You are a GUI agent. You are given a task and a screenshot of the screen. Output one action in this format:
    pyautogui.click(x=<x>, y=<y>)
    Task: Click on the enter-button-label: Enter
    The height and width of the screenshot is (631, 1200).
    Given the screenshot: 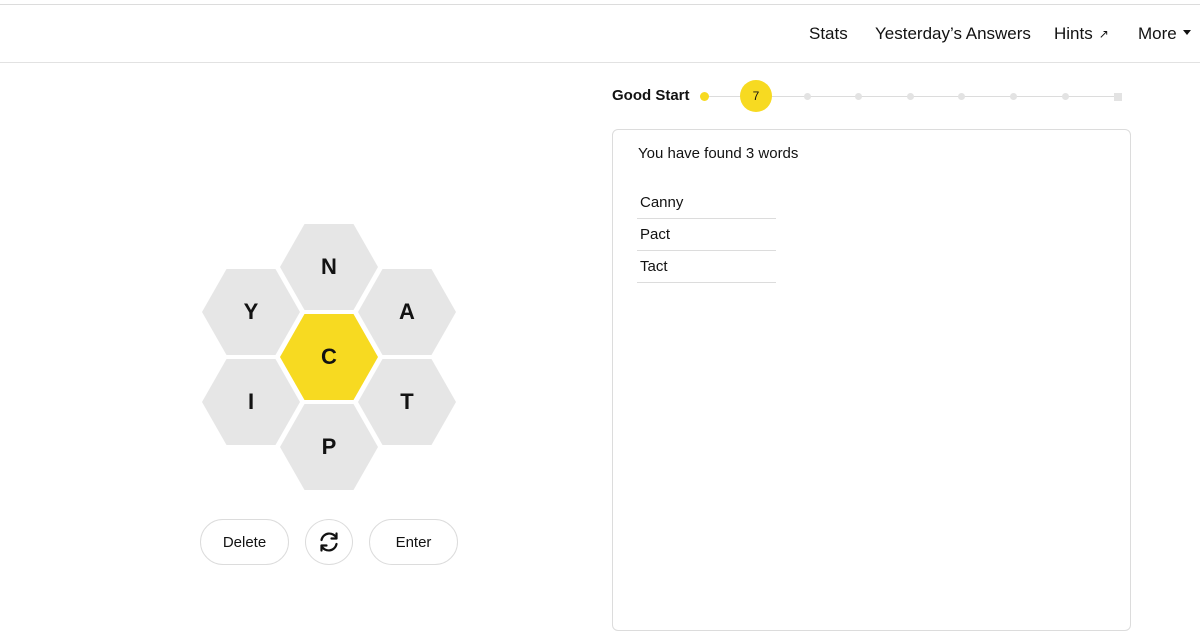 What is the action you would take?
    pyautogui.click(x=413, y=542)
    